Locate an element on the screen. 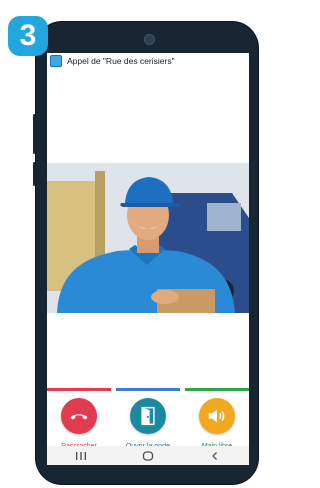 Image resolution: width=320 pixels, height=488 pixels. hands-free-indicator-bar is located at coordinates (217, 389).